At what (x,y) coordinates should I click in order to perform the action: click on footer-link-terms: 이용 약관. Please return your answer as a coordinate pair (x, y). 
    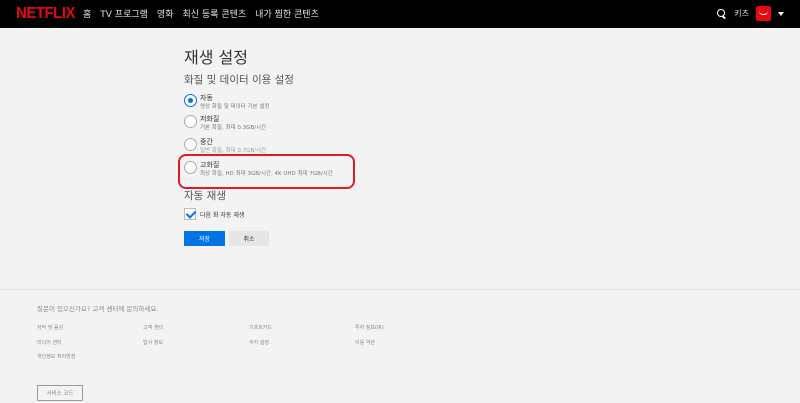
    Looking at the image, I should click on (365, 342).